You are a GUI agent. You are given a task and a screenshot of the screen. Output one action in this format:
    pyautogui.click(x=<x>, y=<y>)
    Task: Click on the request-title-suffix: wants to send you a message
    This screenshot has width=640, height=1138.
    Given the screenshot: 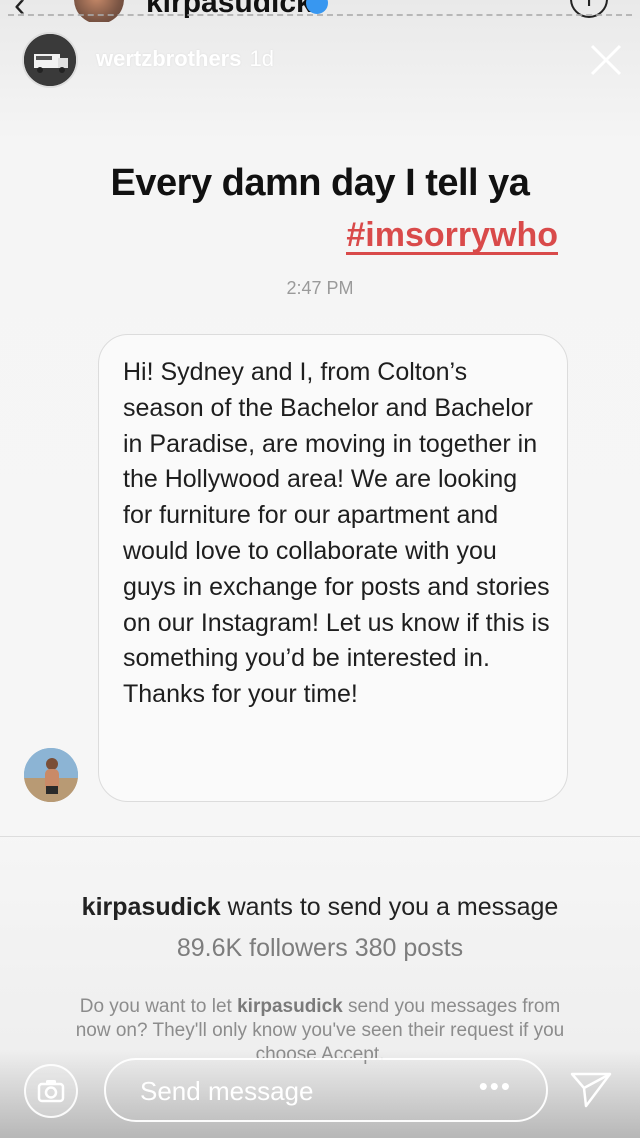 What is the action you would take?
    pyautogui.click(x=389, y=907)
    